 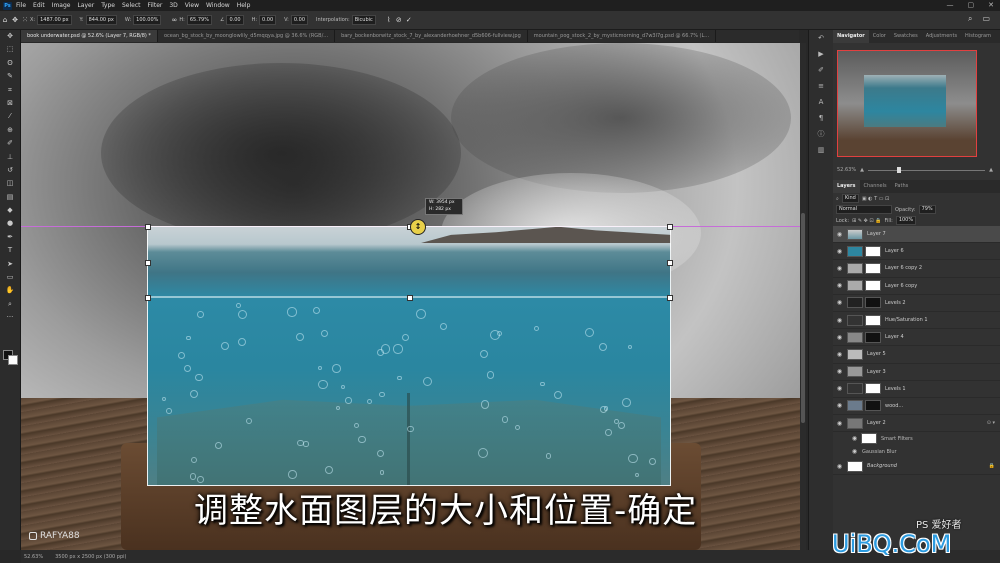 What do you see at coordinates (916, 235) in the screenshot?
I see `layer-row: ◉ Layer 7` at bounding box center [916, 235].